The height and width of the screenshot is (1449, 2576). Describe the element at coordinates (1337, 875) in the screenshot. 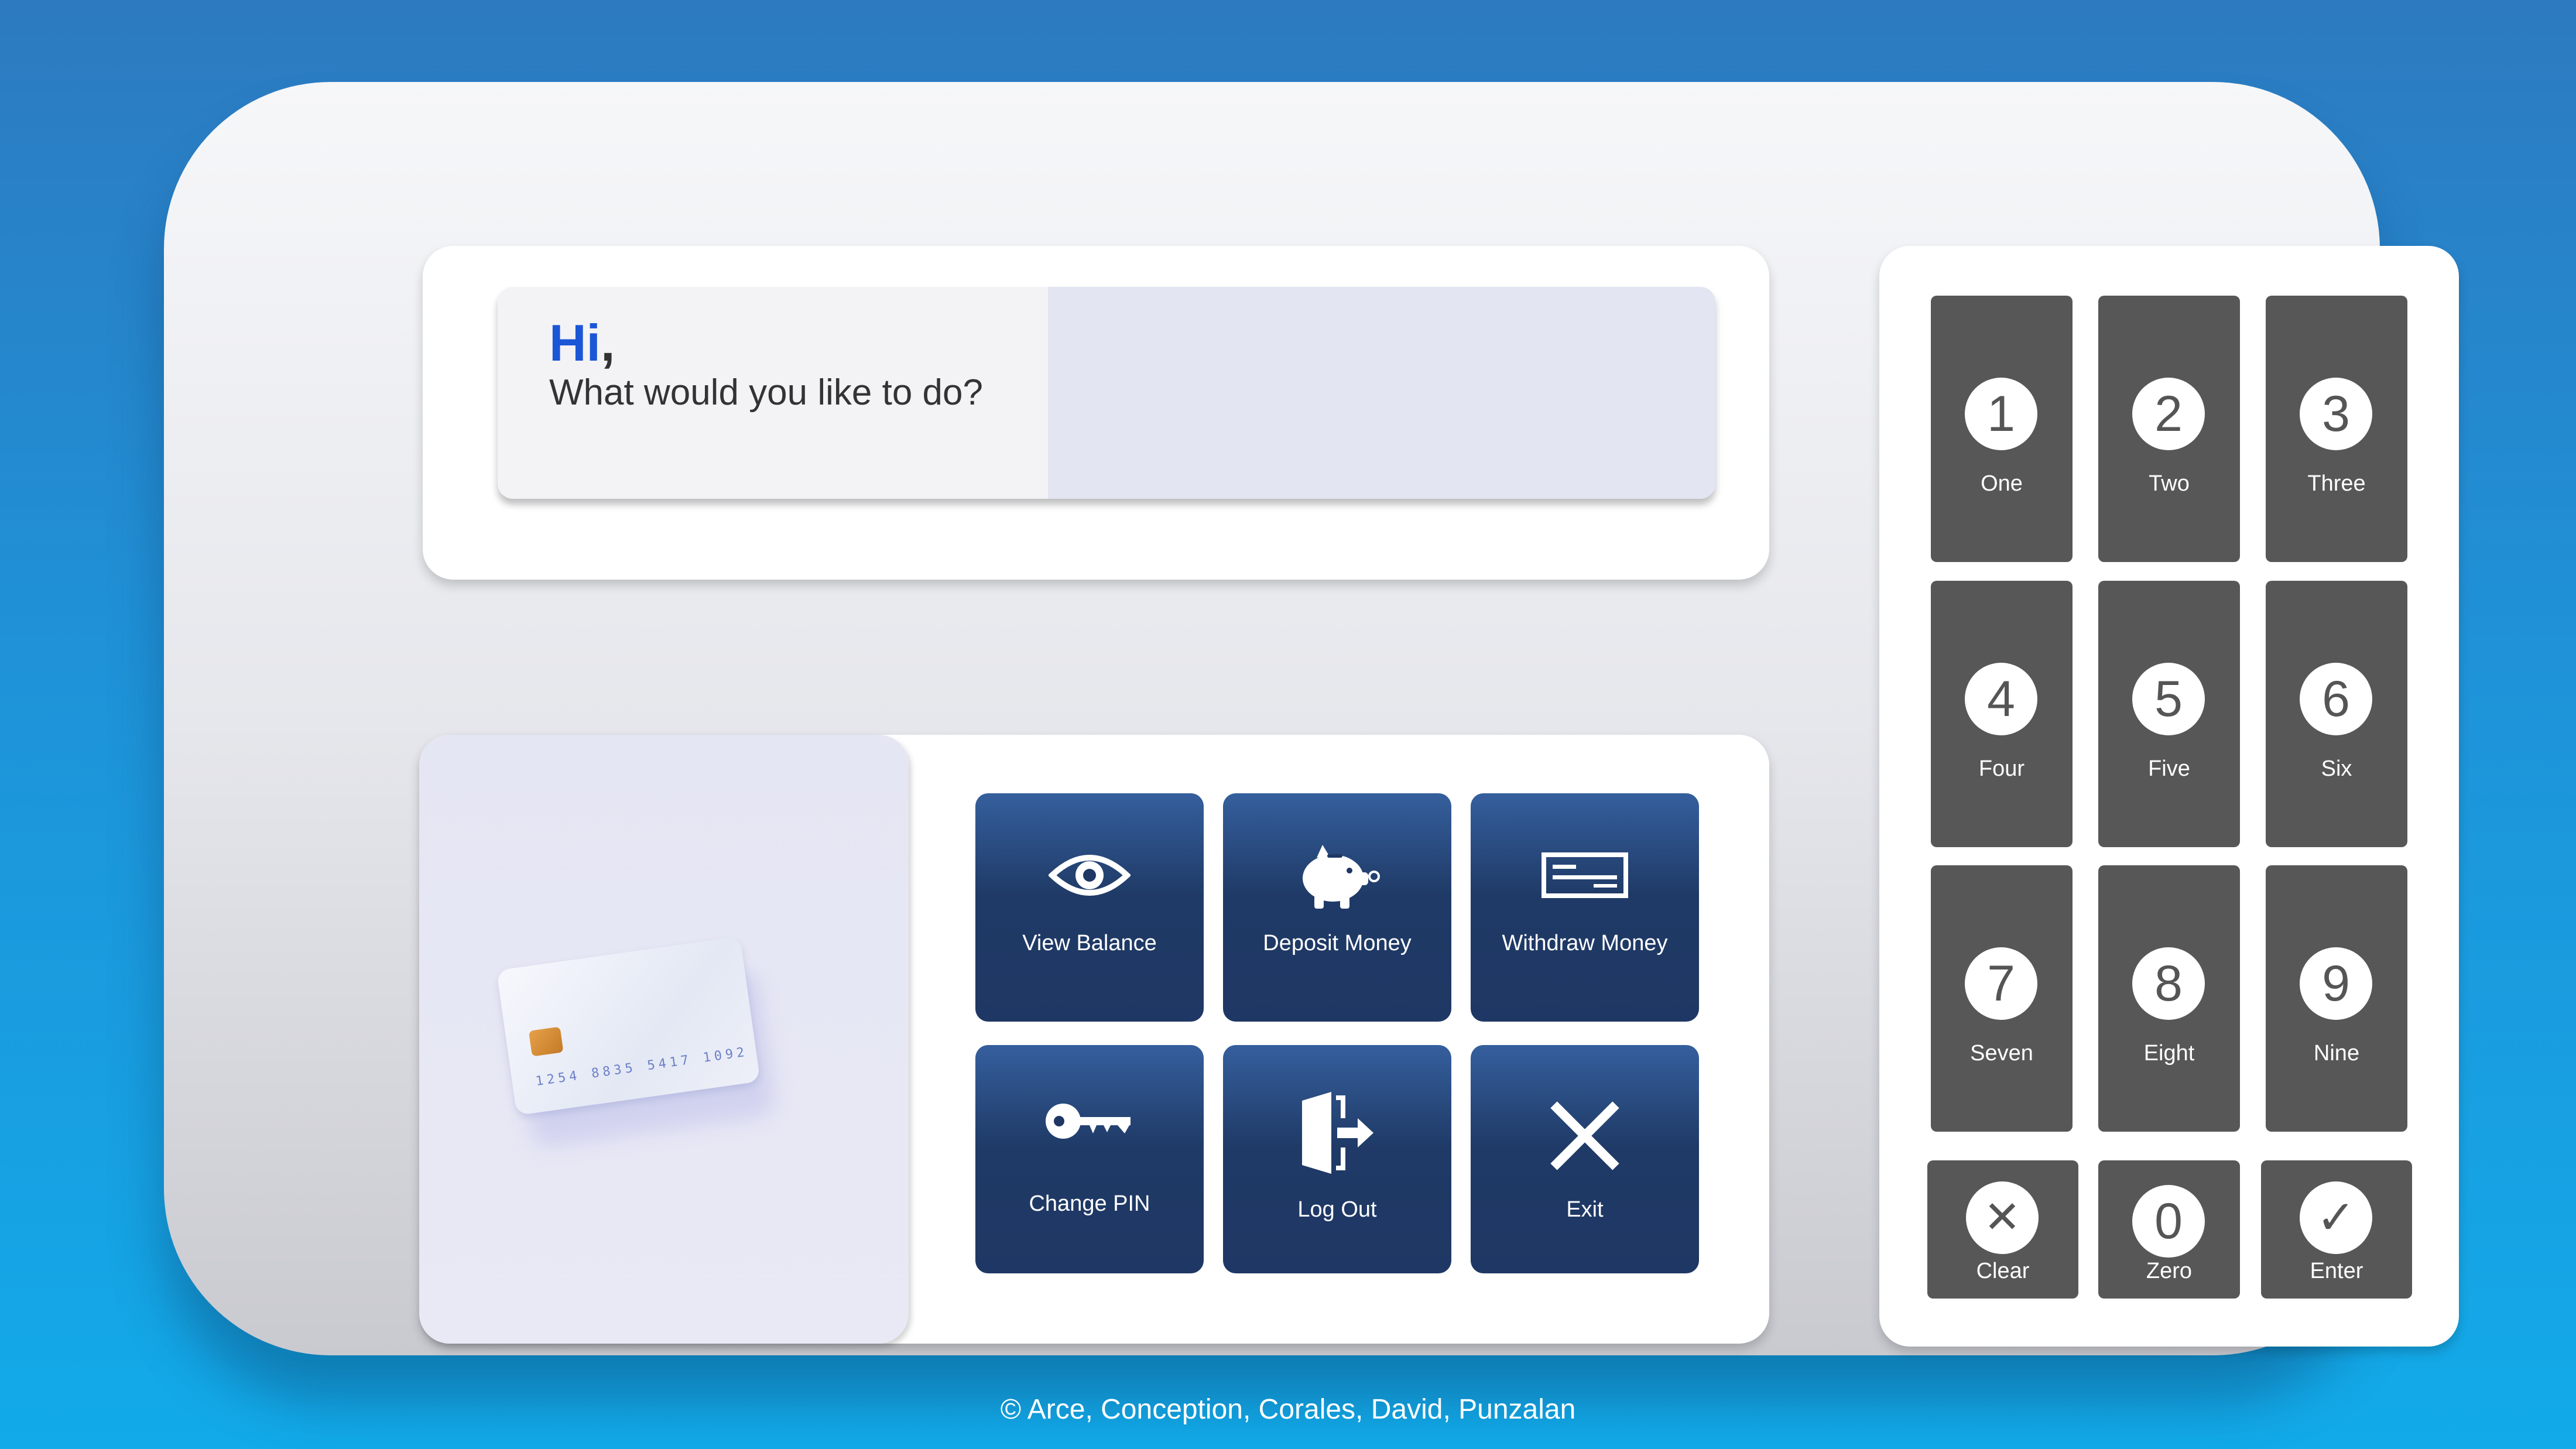

I see `piggy-bank-icon` at that location.